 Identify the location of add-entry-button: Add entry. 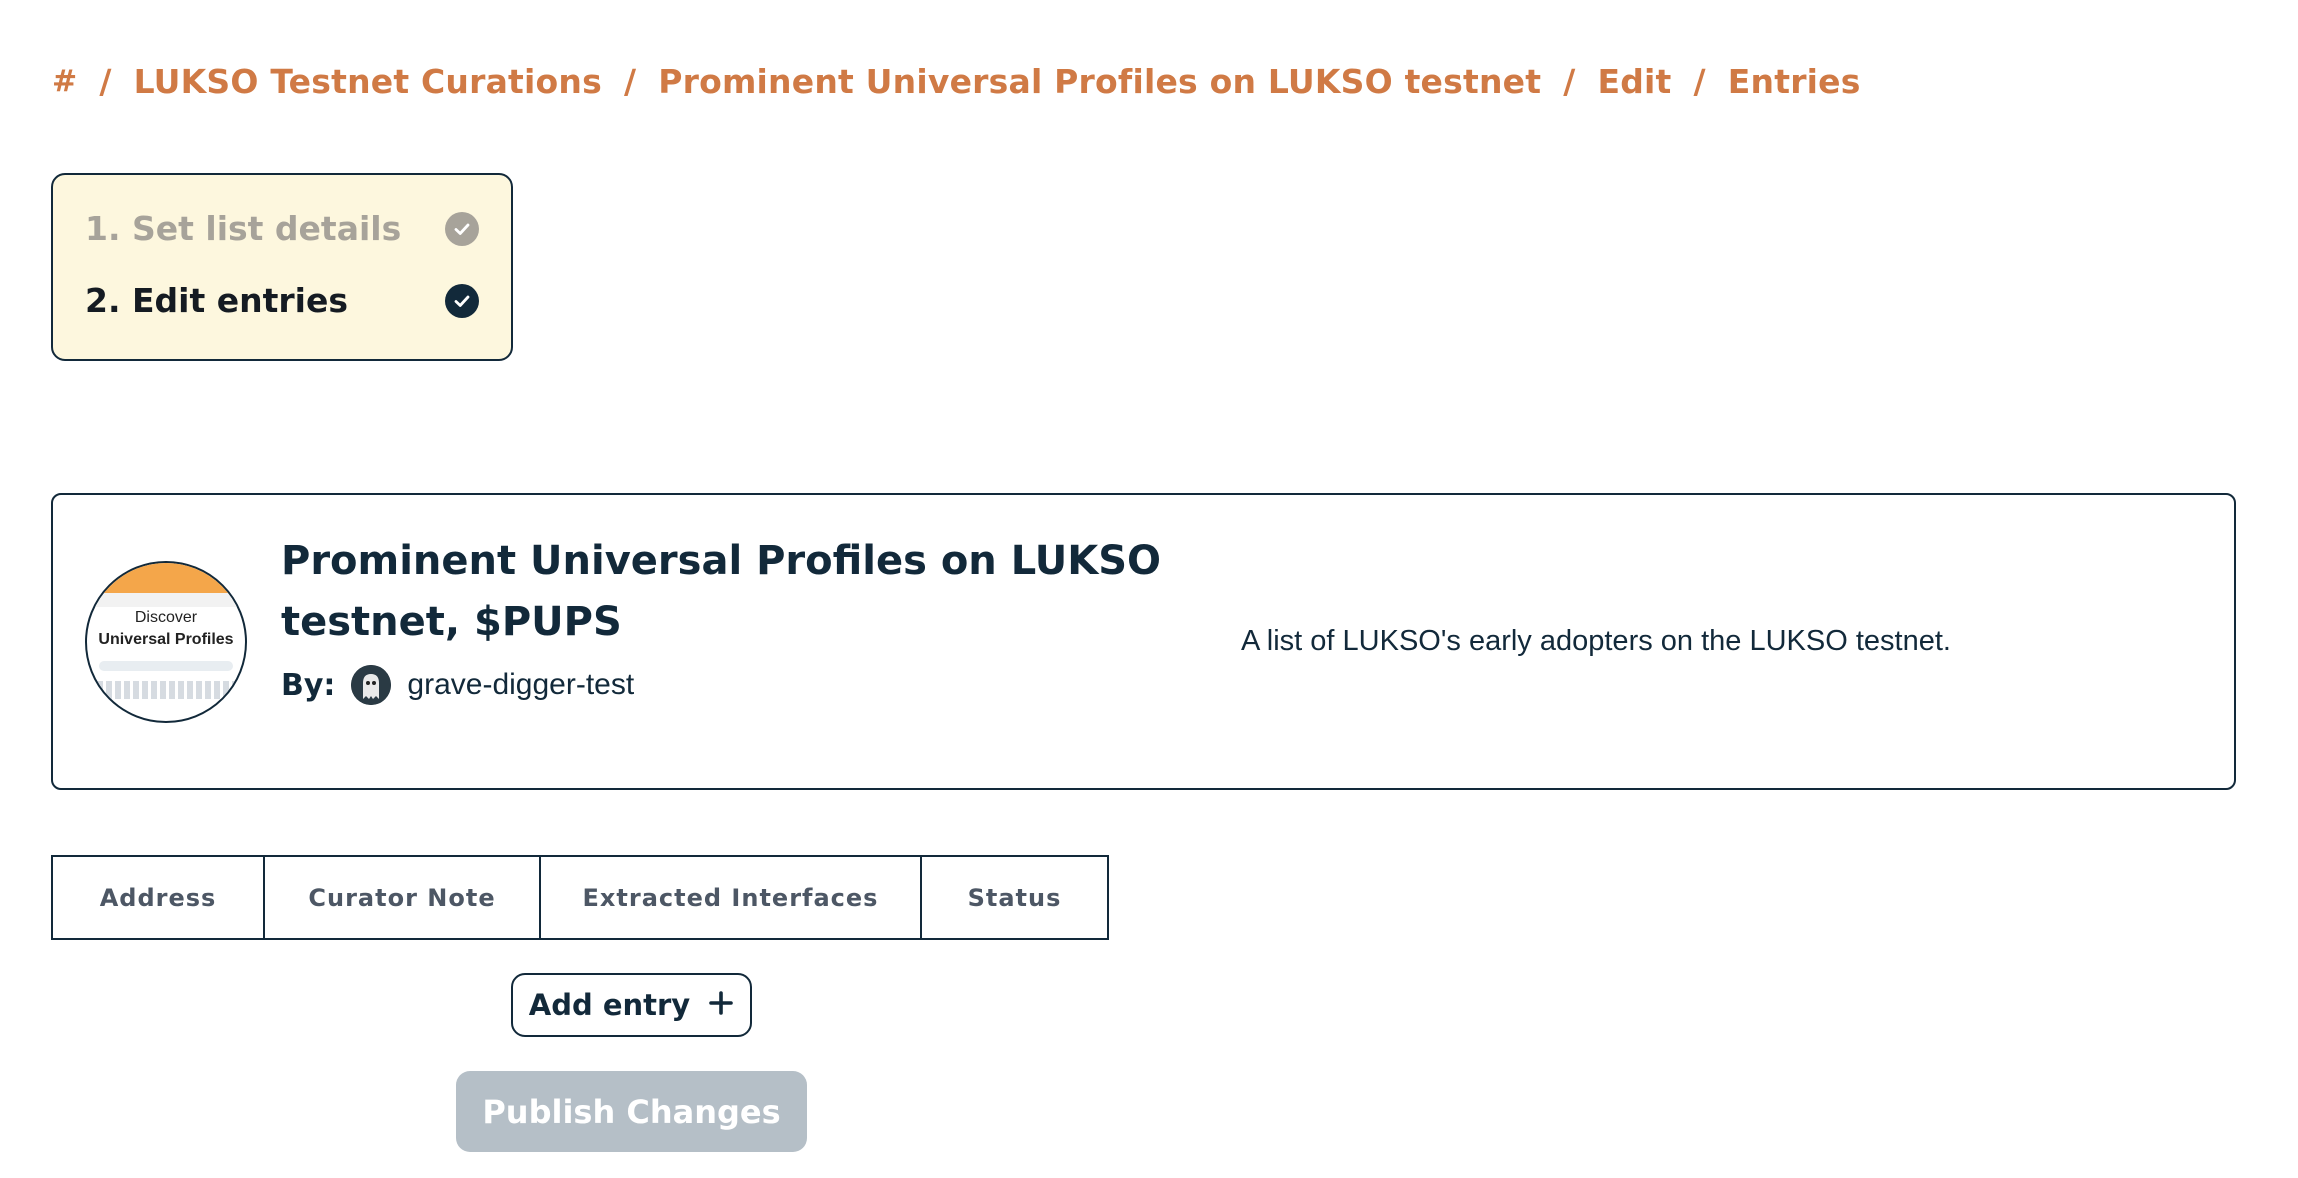
(631, 1005).